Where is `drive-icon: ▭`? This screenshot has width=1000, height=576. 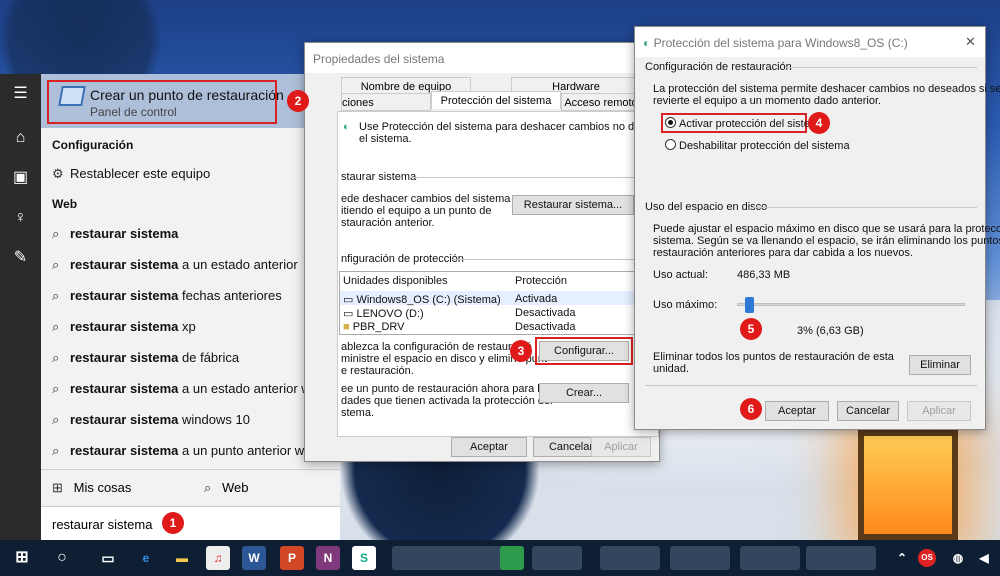 drive-icon: ▭ is located at coordinates (350, 300).